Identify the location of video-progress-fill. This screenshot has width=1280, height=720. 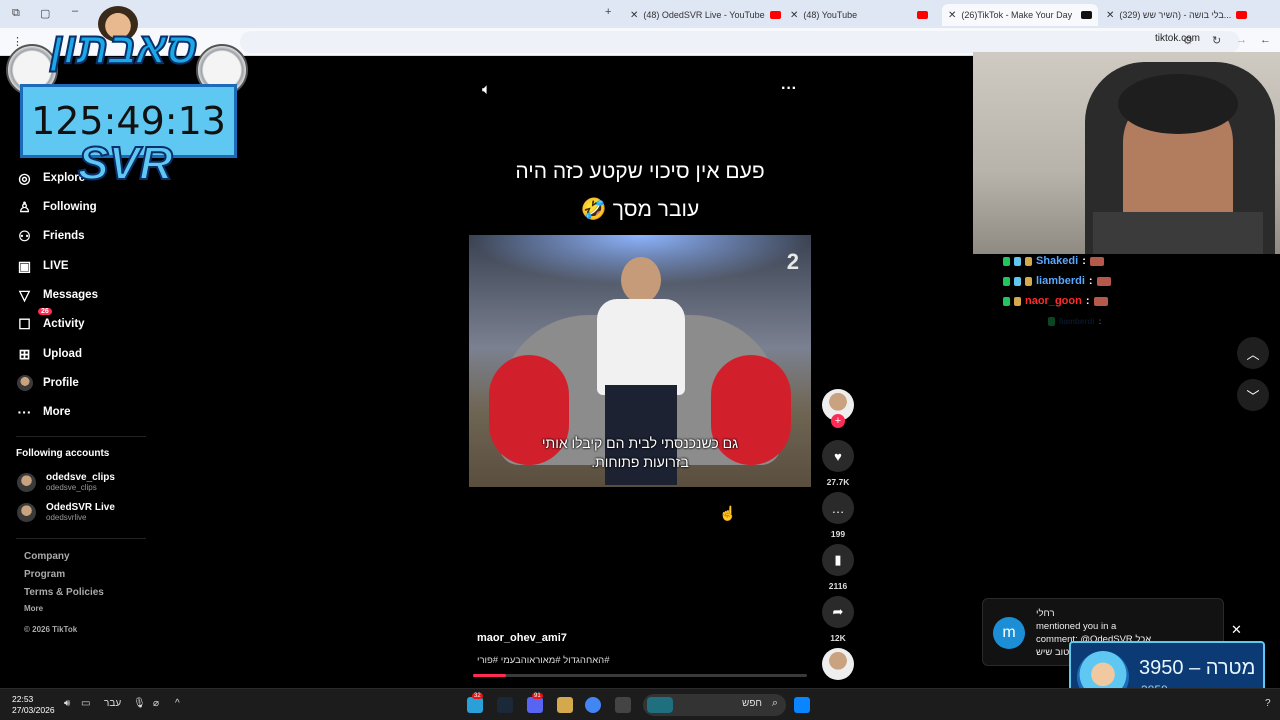
(490, 675).